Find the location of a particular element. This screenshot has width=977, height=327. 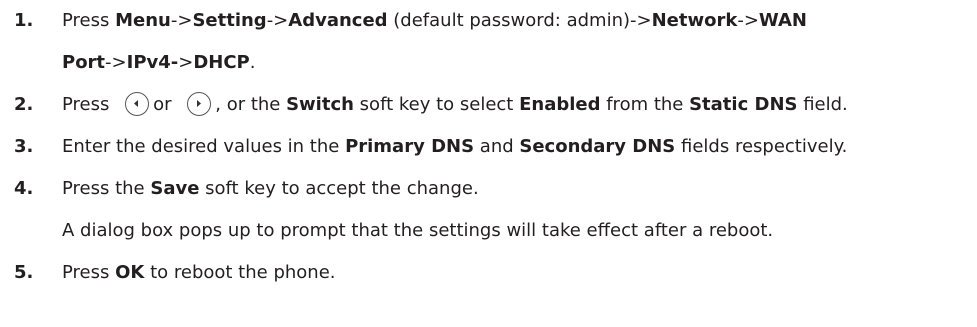

step-number: 3. is located at coordinates (24, 146).